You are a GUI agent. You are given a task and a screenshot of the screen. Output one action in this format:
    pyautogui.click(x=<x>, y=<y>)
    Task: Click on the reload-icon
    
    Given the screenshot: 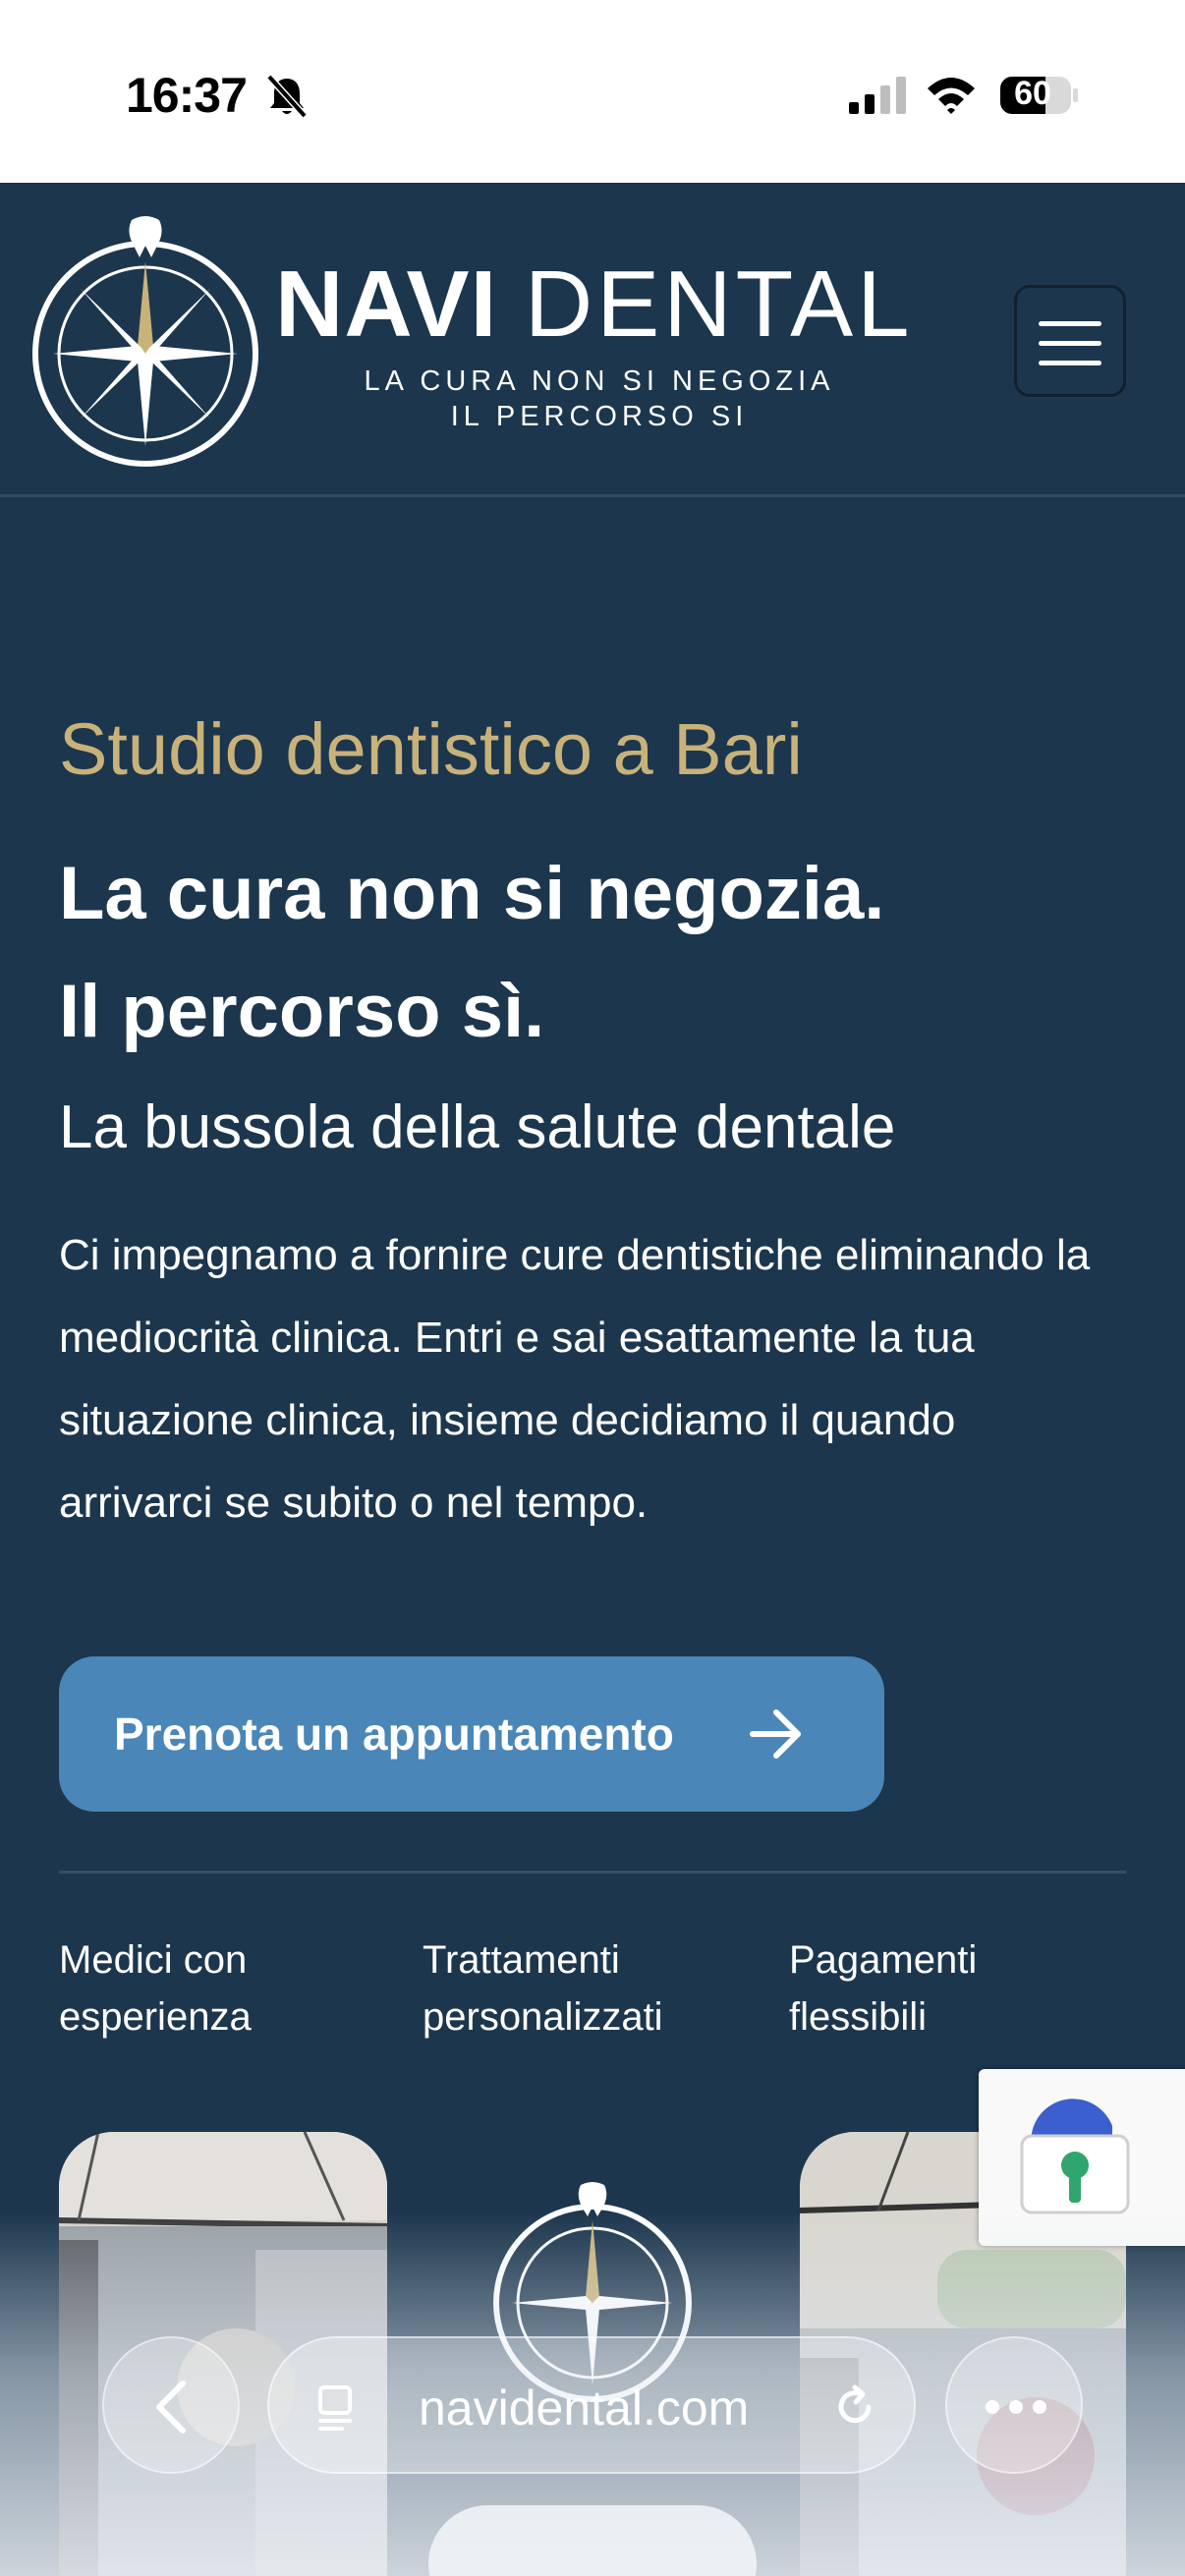 What is the action you would take?
    pyautogui.click(x=854, y=2407)
    